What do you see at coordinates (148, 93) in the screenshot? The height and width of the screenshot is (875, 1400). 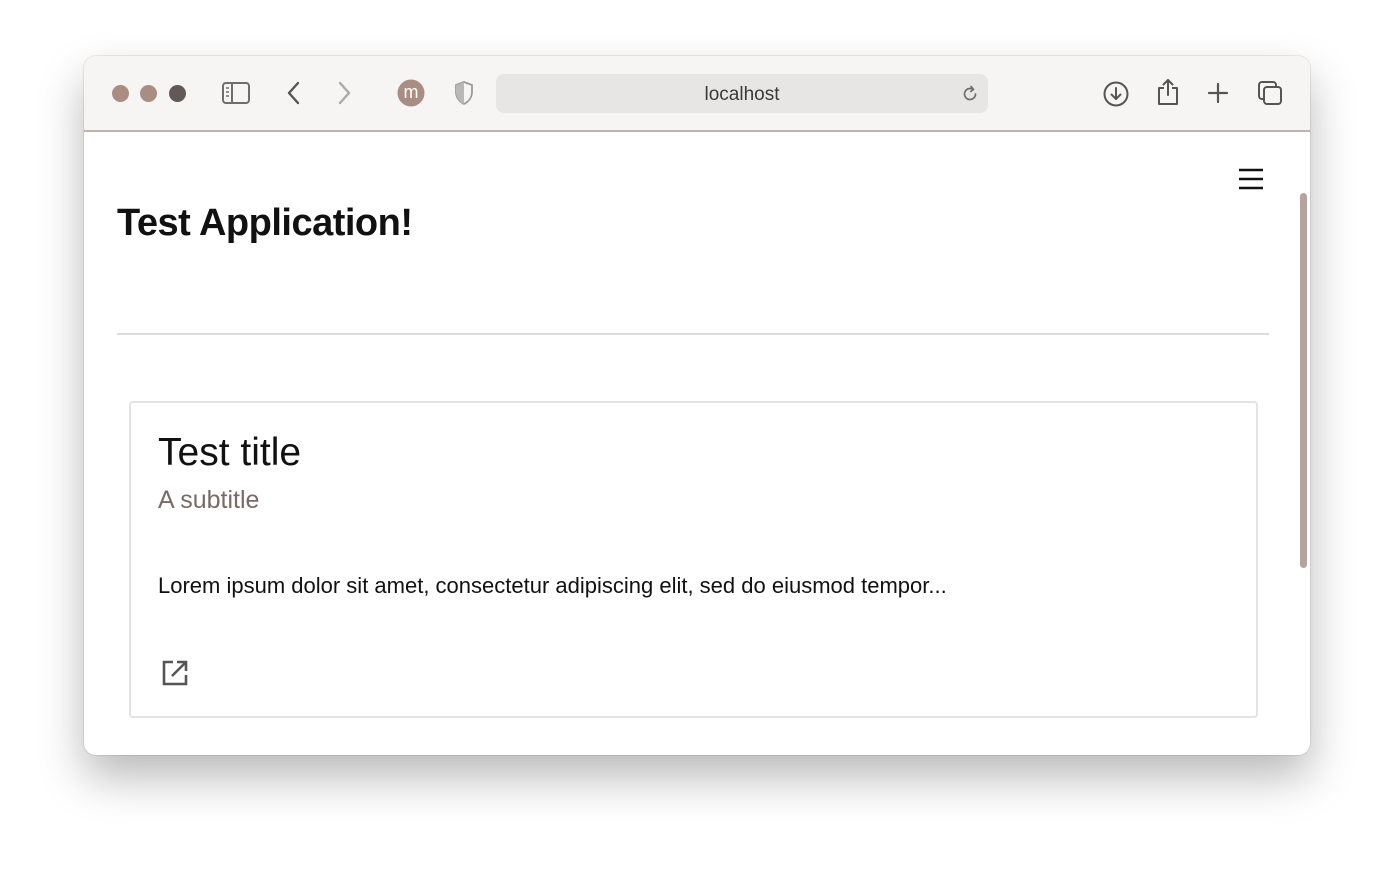 I see `minimize-window-button` at bounding box center [148, 93].